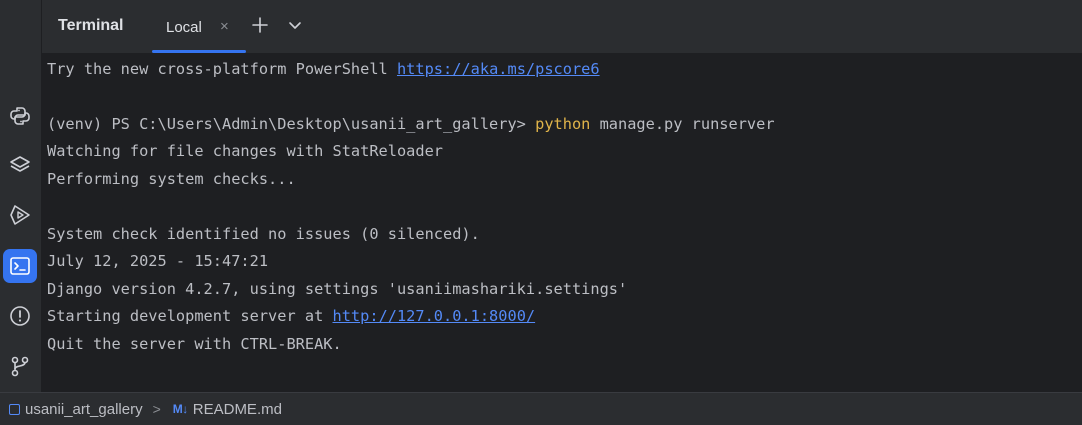  I want to click on tab-options-dropdown, so click(295, 25).